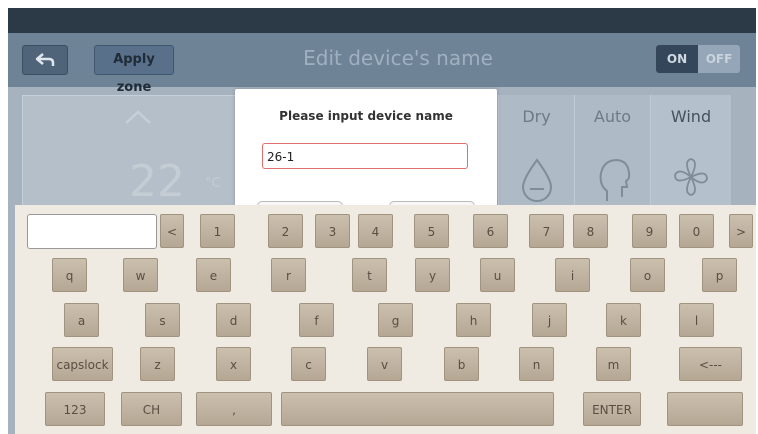 The image size is (758, 434). What do you see at coordinates (691, 116) in the screenshot?
I see `mode-wind-label: Wind` at bounding box center [691, 116].